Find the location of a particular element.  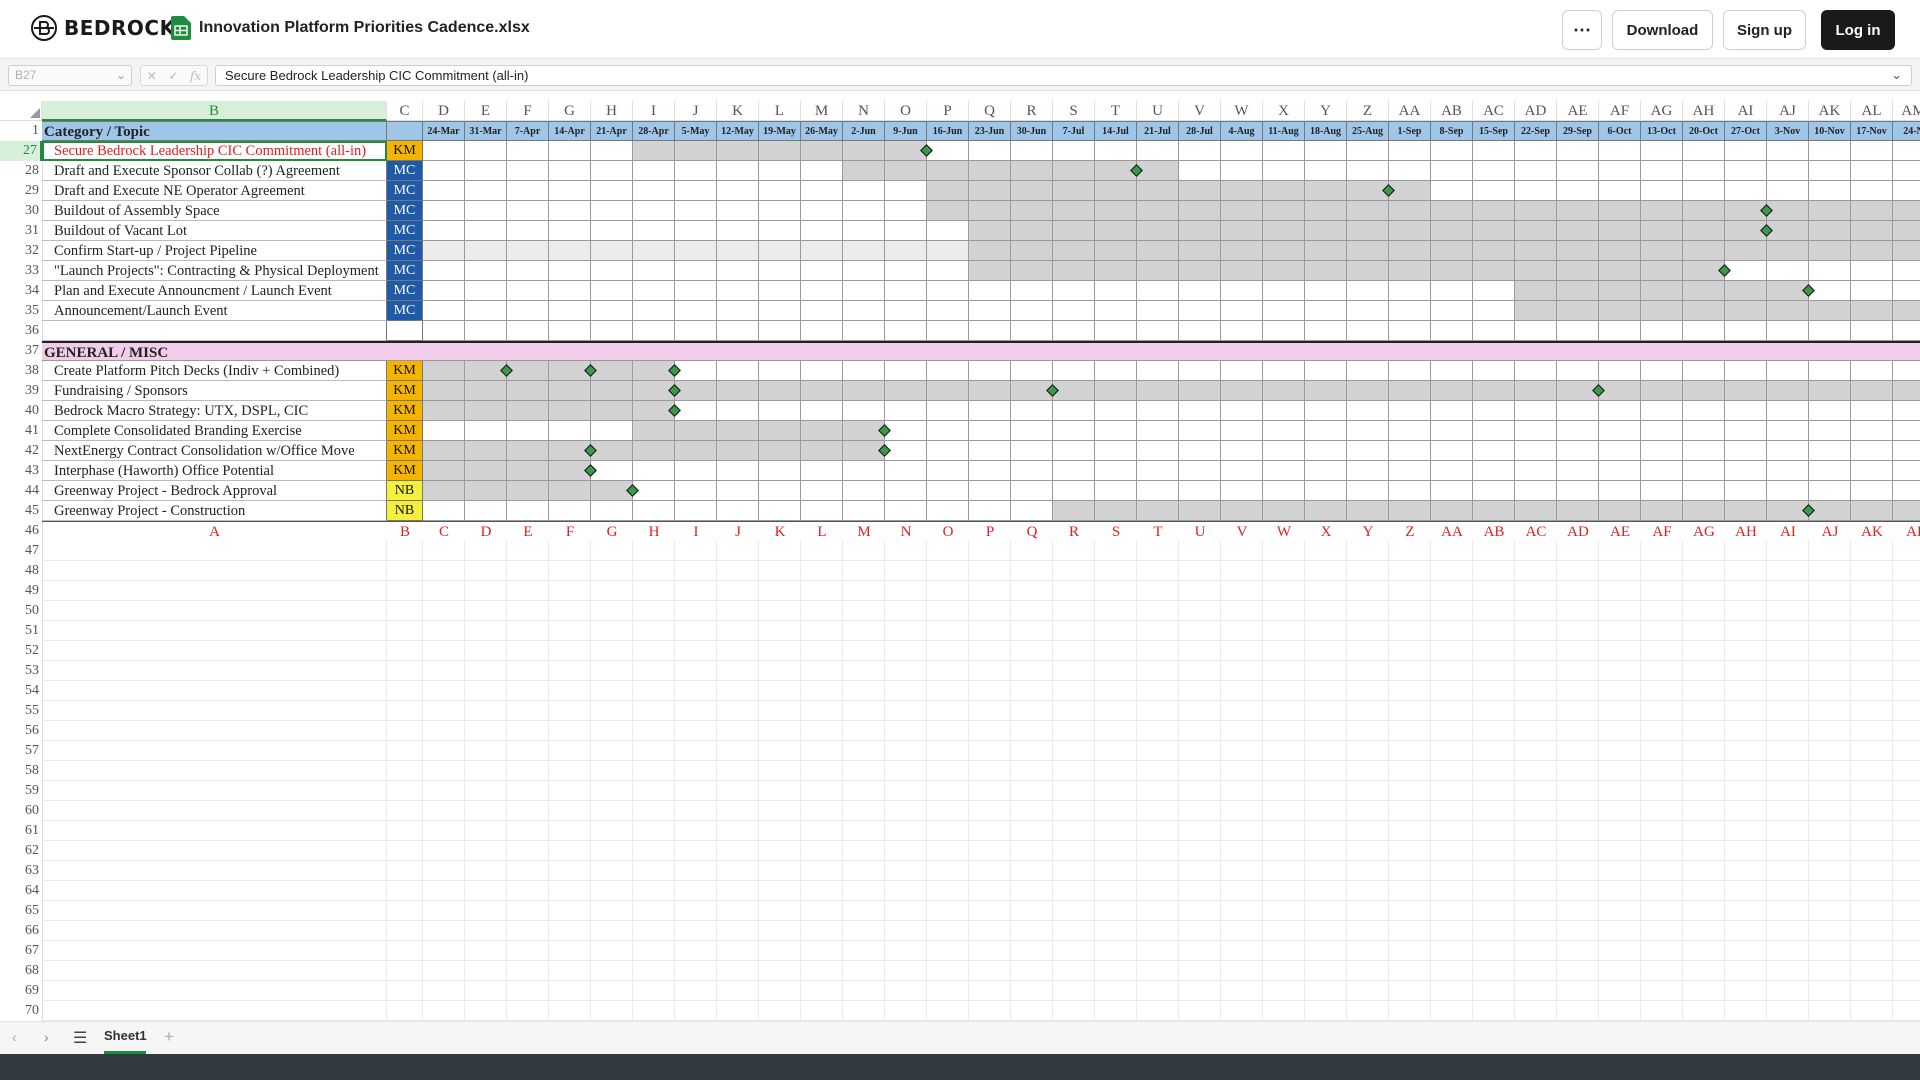

row-number: 31 is located at coordinates (21, 231).